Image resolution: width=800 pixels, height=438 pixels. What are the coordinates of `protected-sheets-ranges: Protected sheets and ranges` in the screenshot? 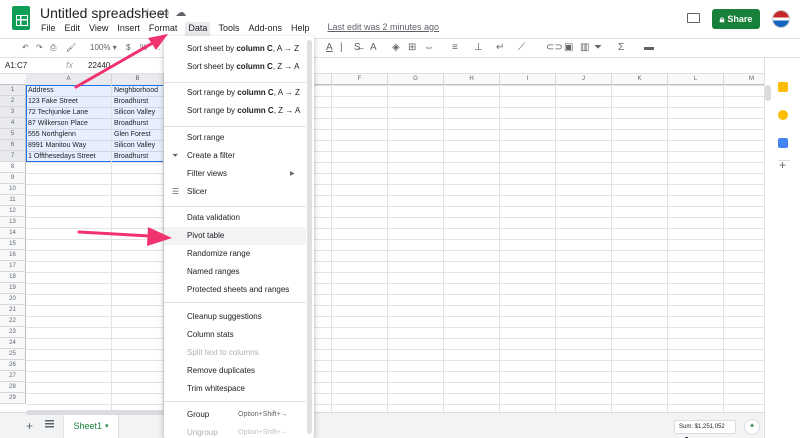 It's located at (239, 290).